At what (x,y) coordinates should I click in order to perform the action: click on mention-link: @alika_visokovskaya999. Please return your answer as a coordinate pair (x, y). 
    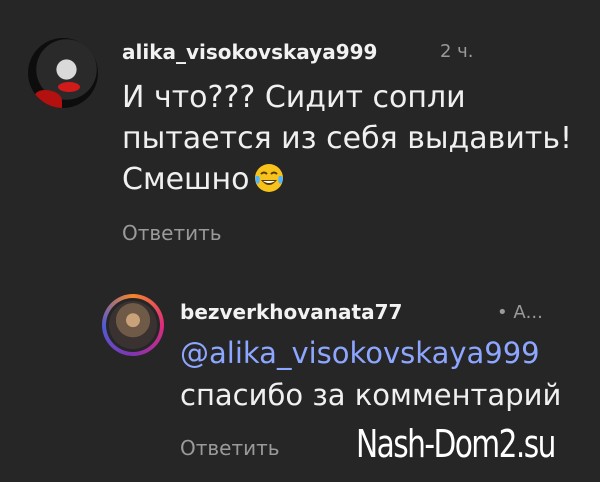
    Looking at the image, I should click on (385, 353).